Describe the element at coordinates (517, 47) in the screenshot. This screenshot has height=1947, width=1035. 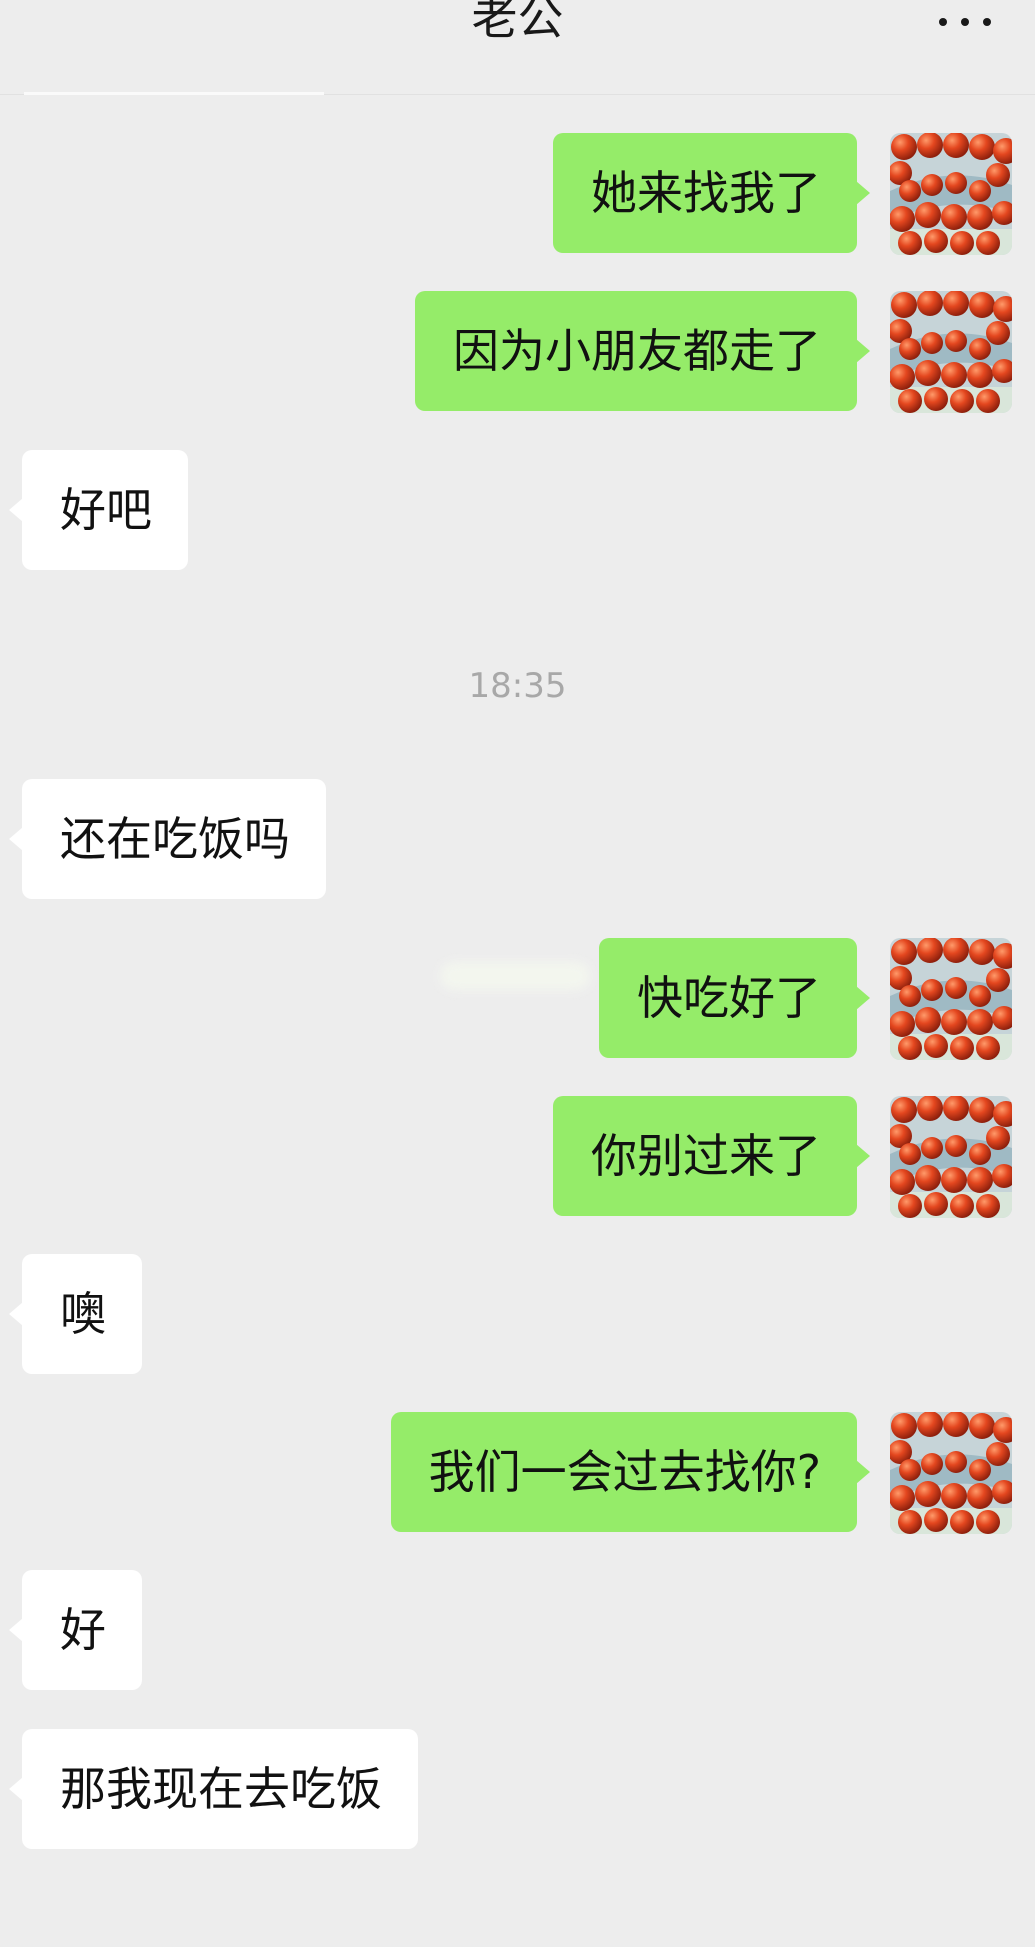
I see `chat-header: 老公` at that location.